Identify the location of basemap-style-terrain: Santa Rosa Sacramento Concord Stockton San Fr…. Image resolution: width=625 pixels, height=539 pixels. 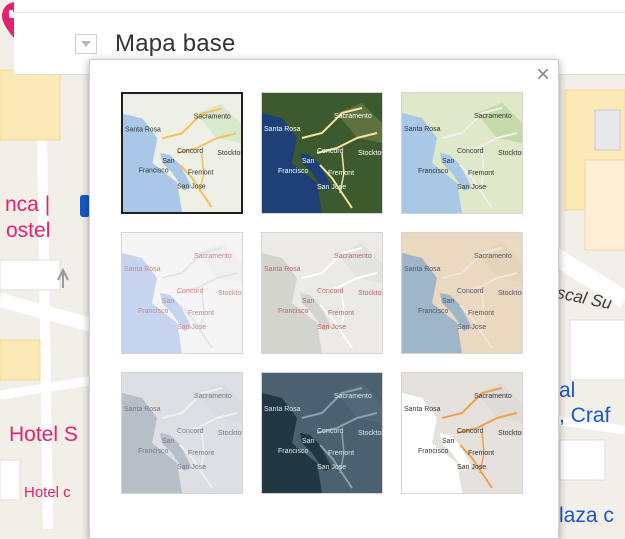
(462, 153).